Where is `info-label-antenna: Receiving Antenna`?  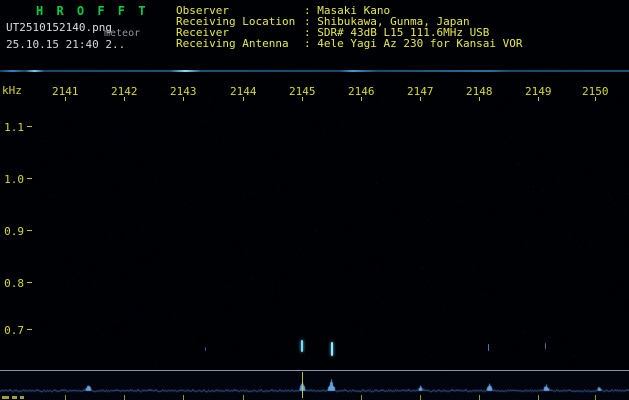 info-label-antenna: Receiving Antenna is located at coordinates (232, 43).